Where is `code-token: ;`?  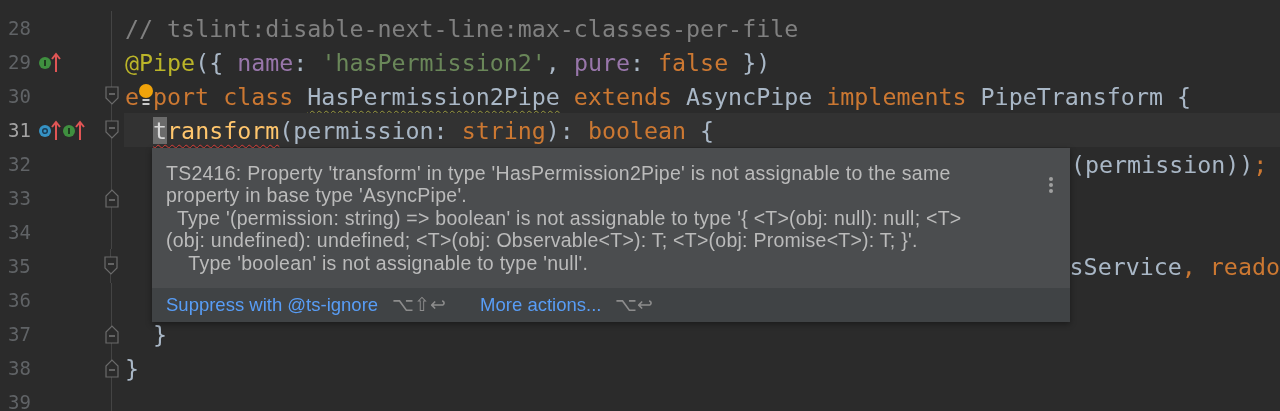
code-token: ; is located at coordinates (1260, 164).